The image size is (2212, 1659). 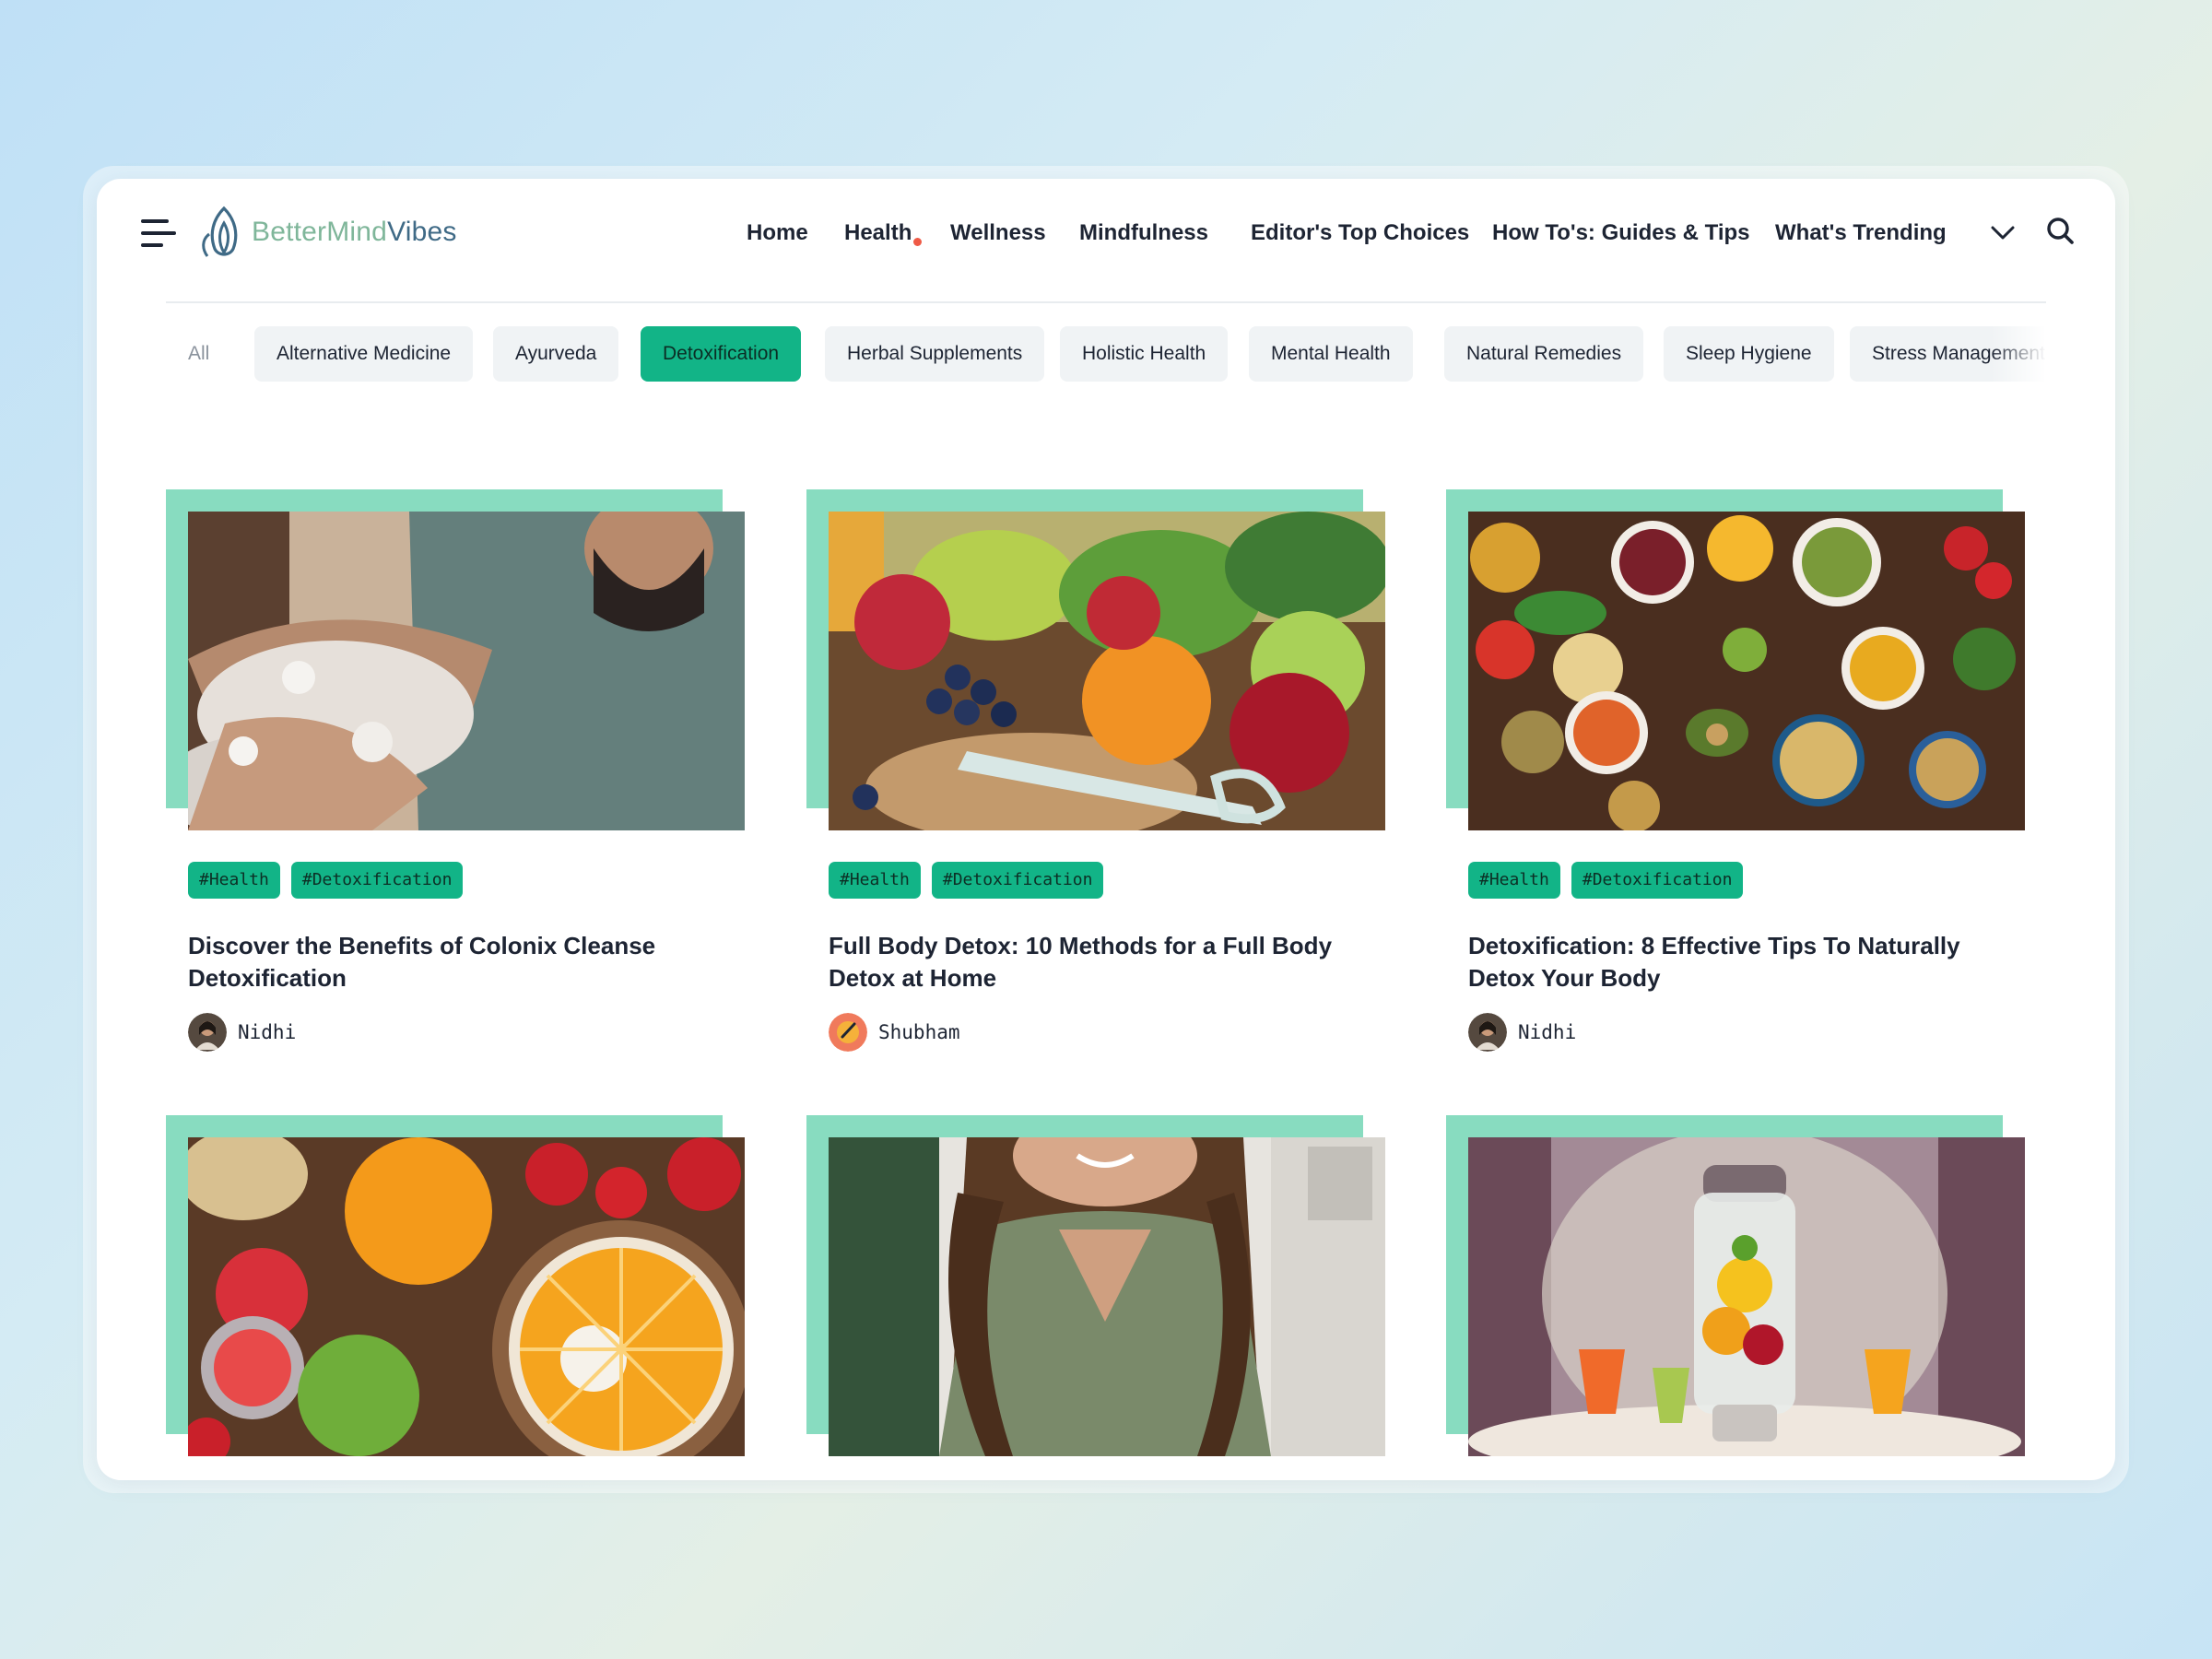 I want to click on nav-item-home: Home, so click(x=777, y=233).